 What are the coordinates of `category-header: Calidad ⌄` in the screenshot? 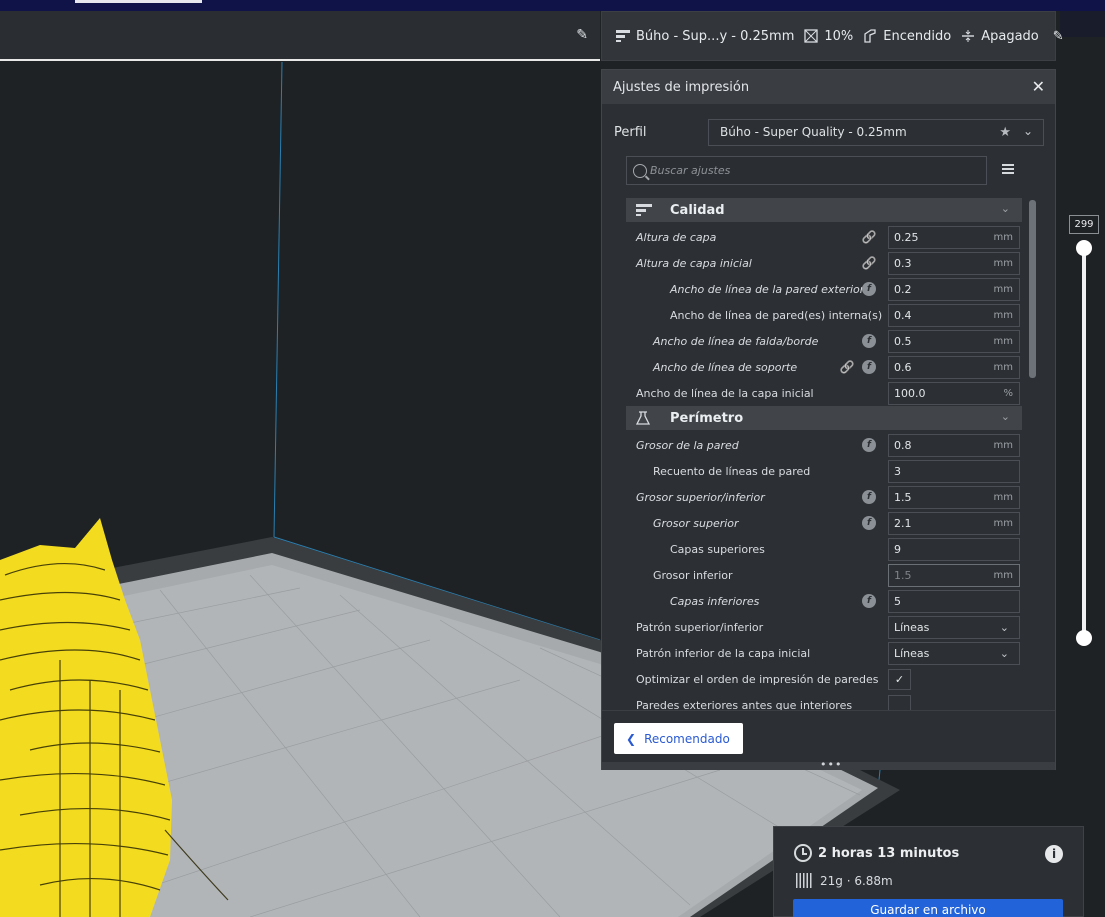 It's located at (824, 210).